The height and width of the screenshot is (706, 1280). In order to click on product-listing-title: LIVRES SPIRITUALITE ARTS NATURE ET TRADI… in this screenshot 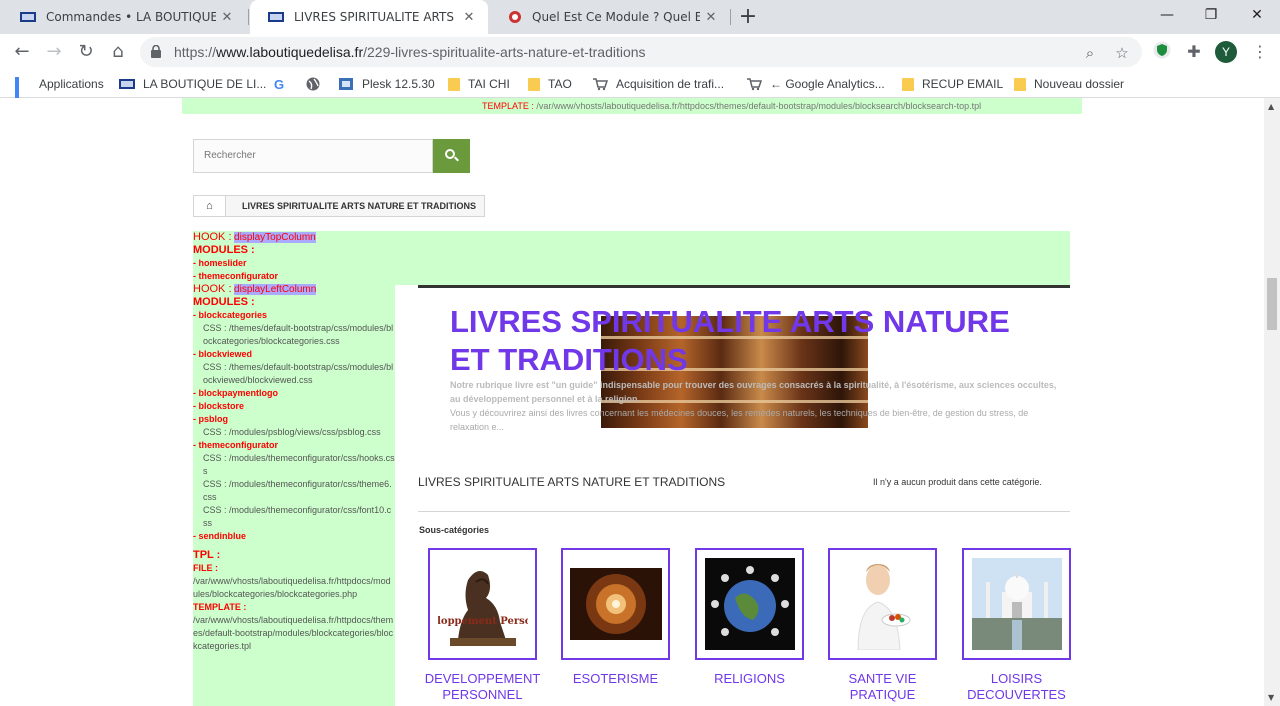, I will do `click(572, 482)`.